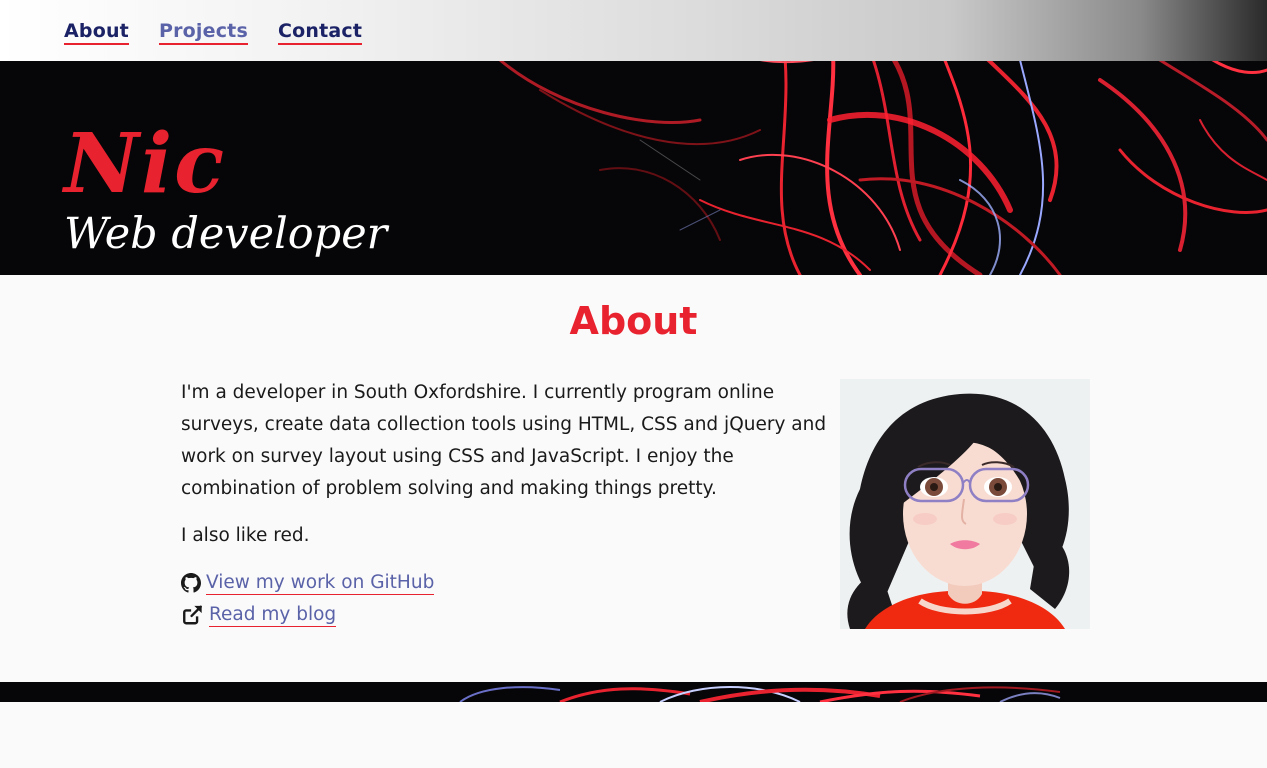 The image size is (1267, 768). Describe the element at coordinates (273, 615) in the screenshot. I see `blog-link: Read my blog` at that location.